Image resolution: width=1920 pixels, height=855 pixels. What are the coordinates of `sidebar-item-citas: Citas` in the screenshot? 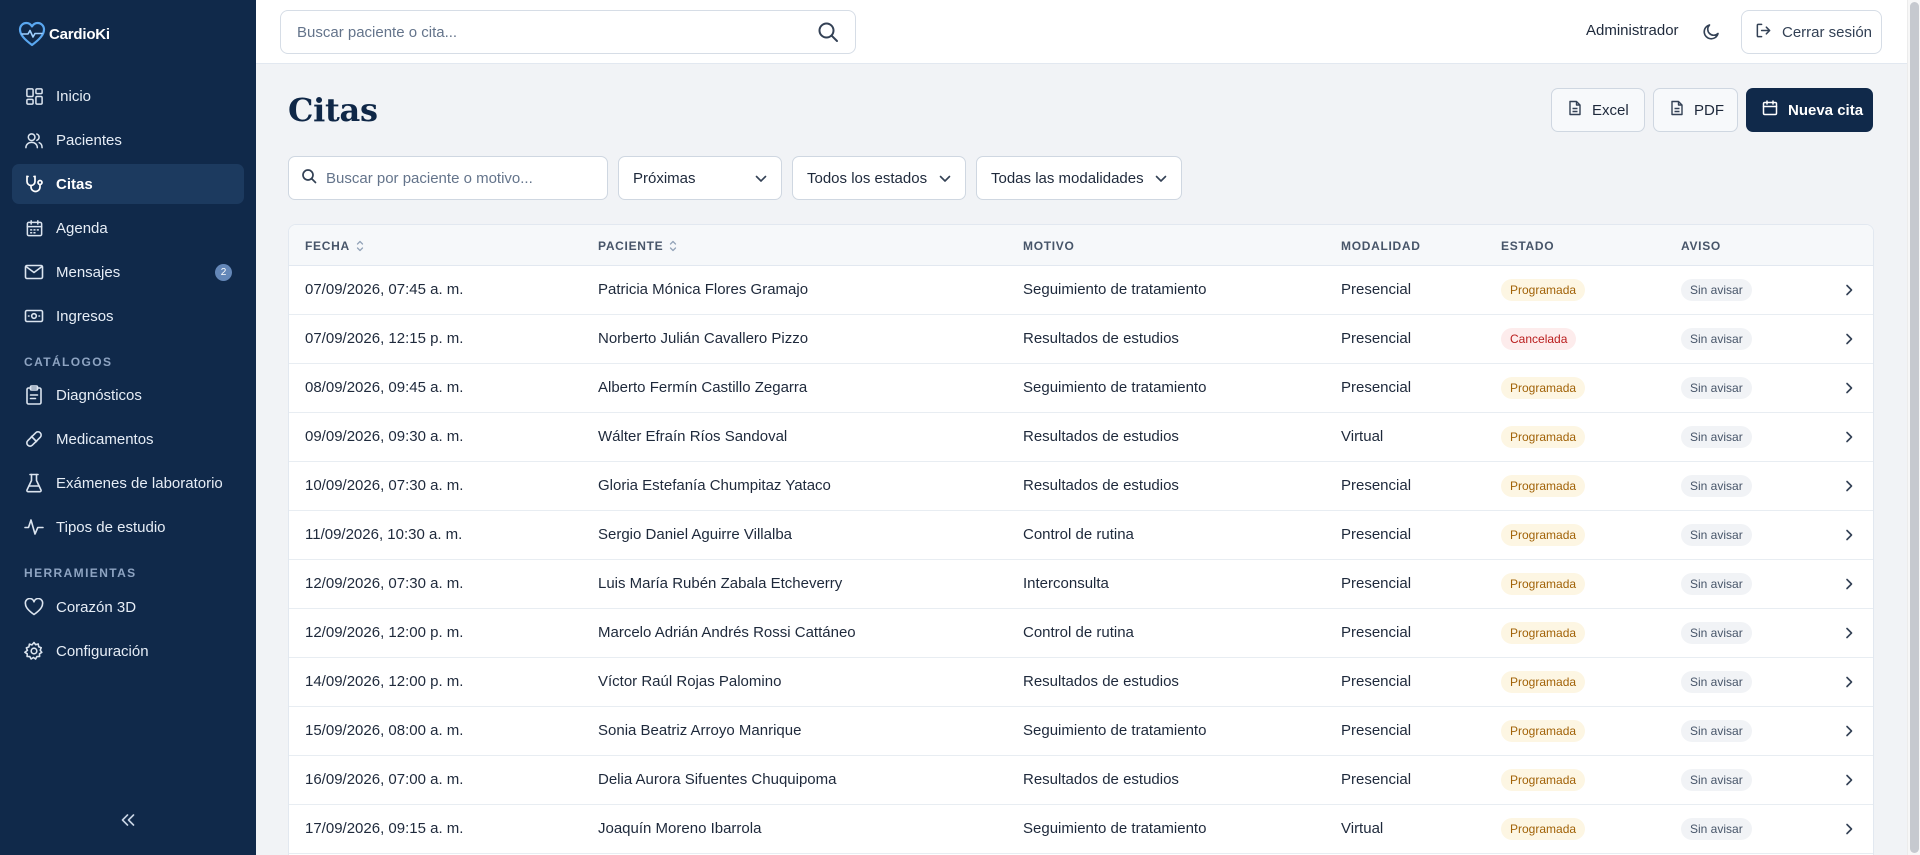 It's located at (128, 184).